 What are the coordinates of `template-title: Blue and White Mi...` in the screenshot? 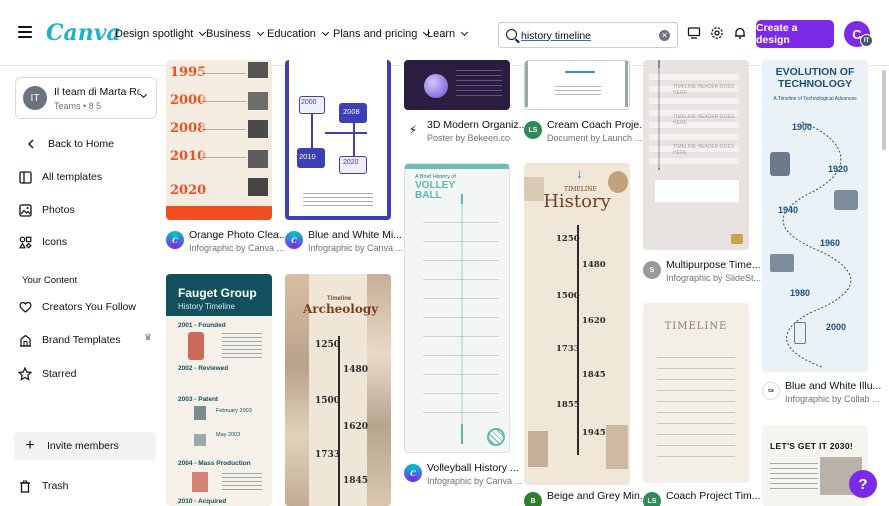 It's located at (355, 235).